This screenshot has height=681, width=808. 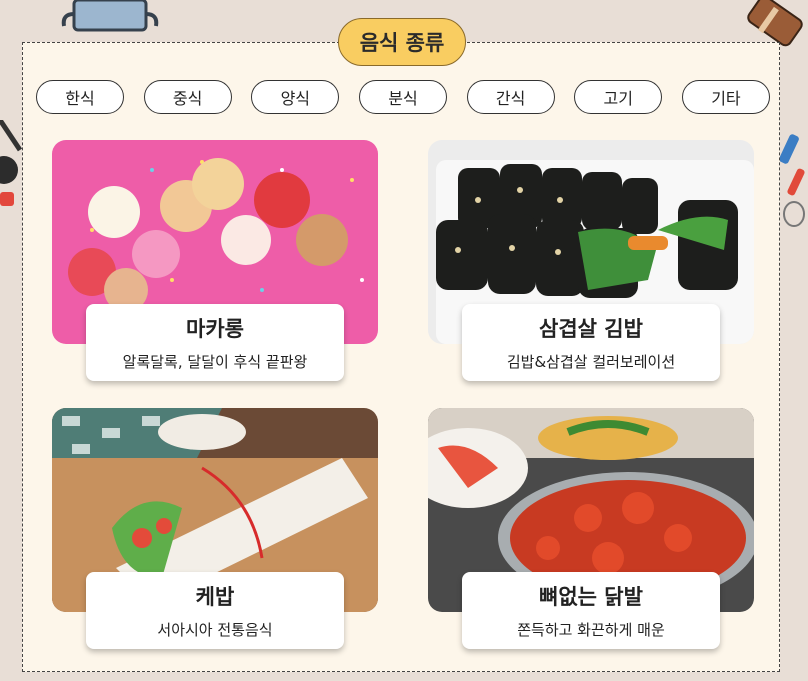 I want to click on tab-meat: 고기, so click(x=618, y=97).